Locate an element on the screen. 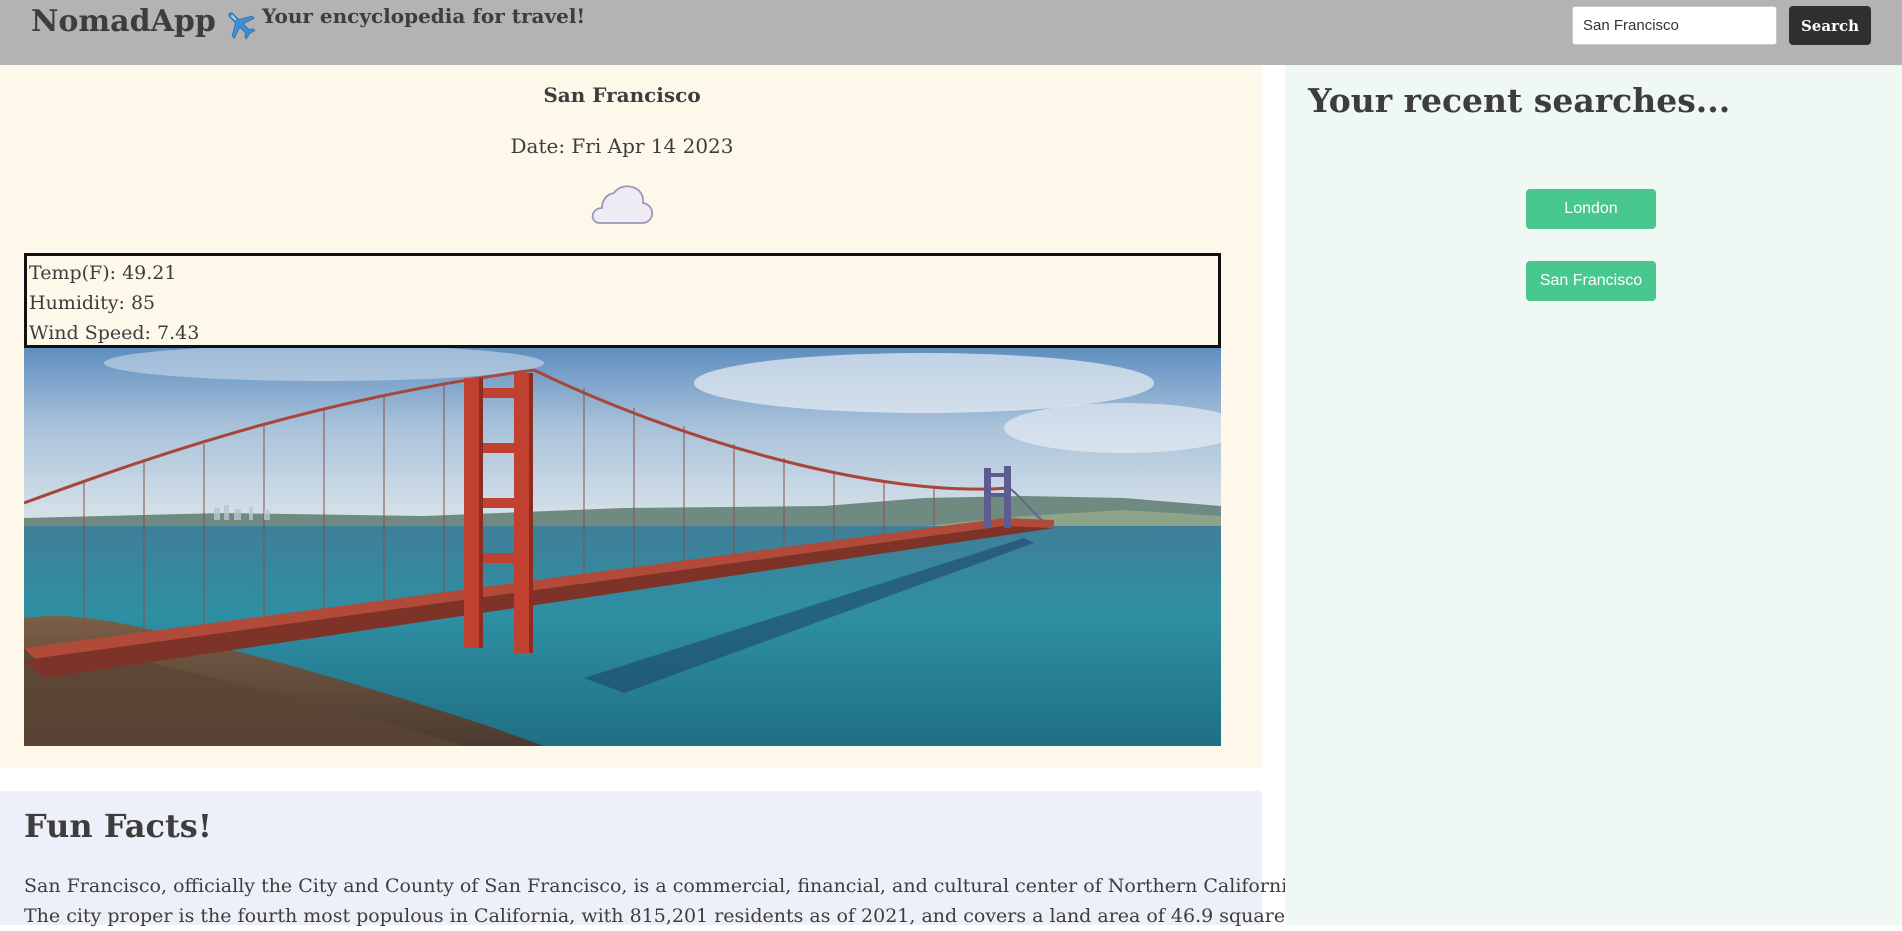 This screenshot has height=931, width=1902. app-tagline: Your encyclopedia for travel! is located at coordinates (424, 16).